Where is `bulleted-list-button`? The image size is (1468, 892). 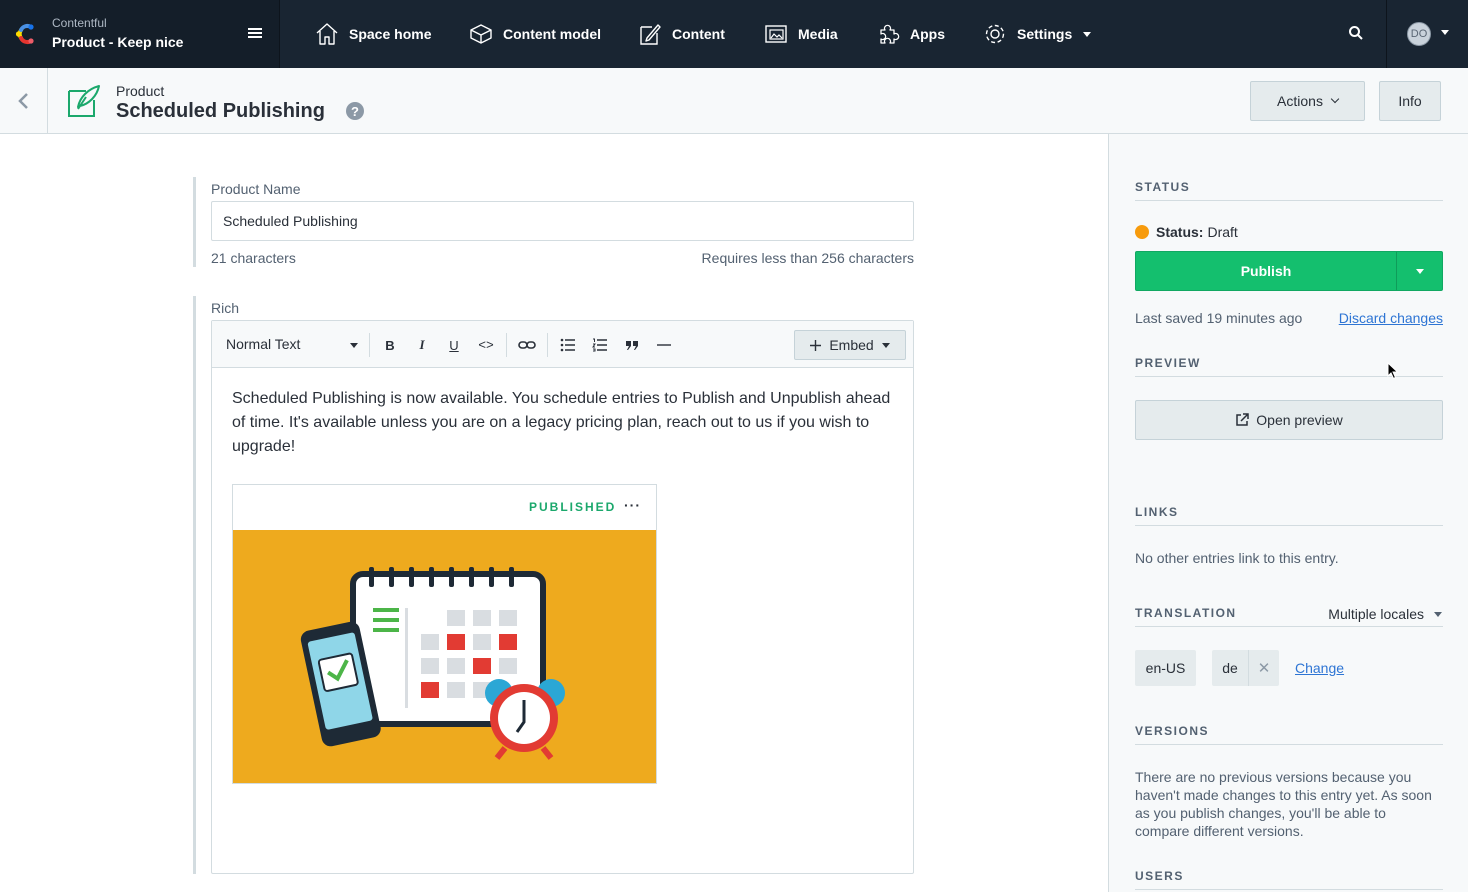 bulleted-list-button is located at coordinates (568, 345).